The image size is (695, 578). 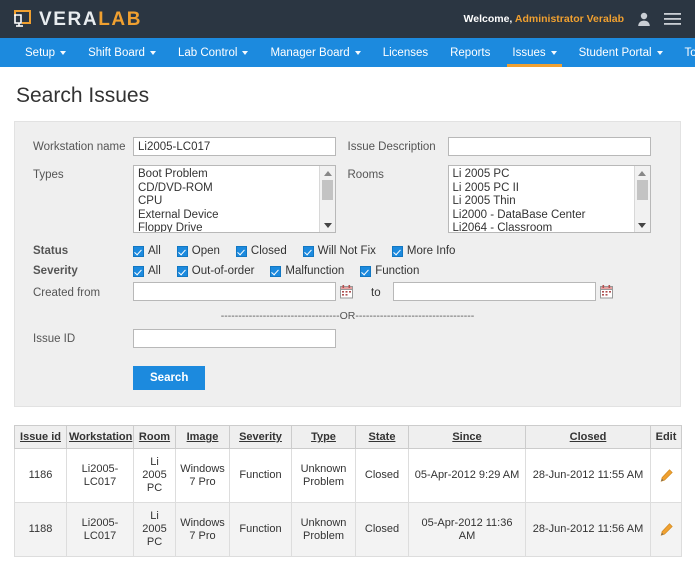 I want to click on rooms-option: Li2064 - Classroom, so click(x=543, y=227).